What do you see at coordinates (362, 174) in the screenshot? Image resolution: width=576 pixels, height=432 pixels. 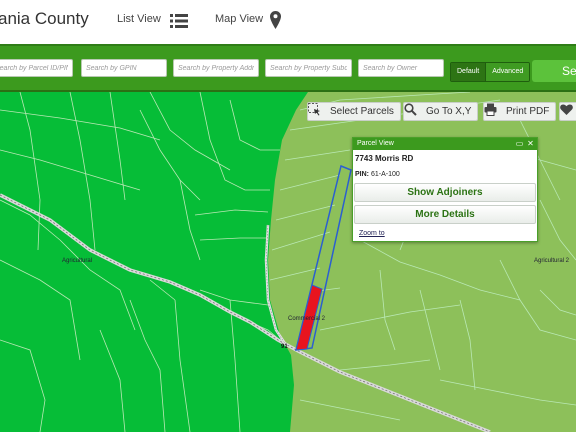 I see `pin-label: PIN:` at bounding box center [362, 174].